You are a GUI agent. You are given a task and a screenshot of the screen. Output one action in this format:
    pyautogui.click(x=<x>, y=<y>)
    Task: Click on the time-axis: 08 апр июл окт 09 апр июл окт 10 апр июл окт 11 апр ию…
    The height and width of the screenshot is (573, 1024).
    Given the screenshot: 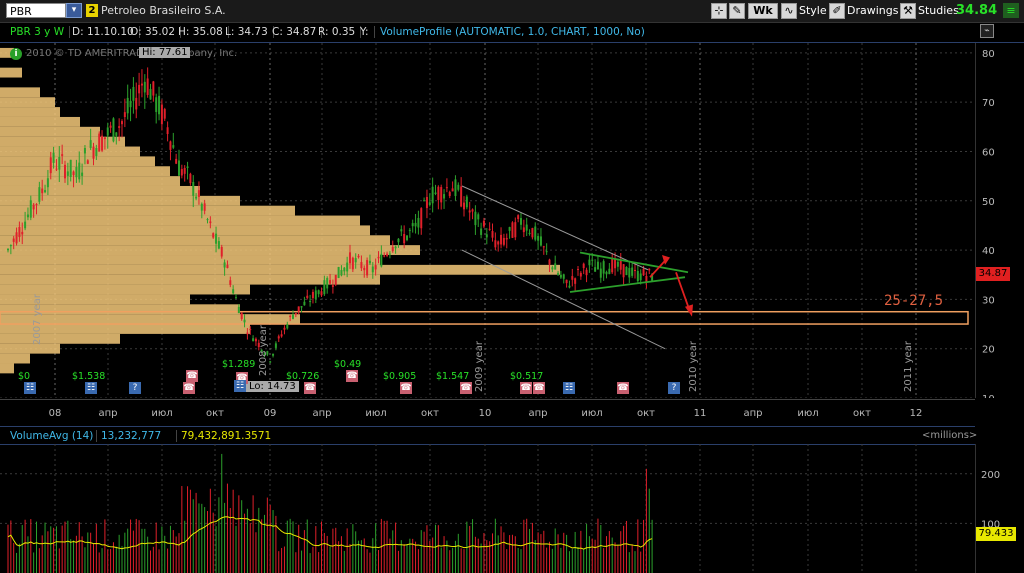 What is the action you would take?
    pyautogui.click(x=487, y=411)
    